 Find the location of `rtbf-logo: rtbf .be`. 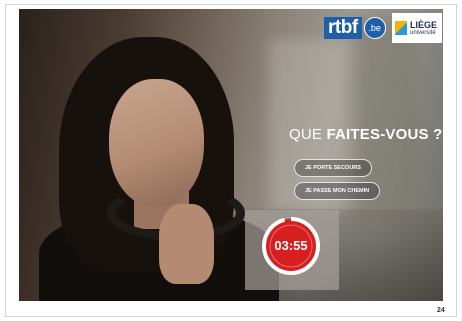

rtbf-logo: rtbf .be is located at coordinates (355, 28).